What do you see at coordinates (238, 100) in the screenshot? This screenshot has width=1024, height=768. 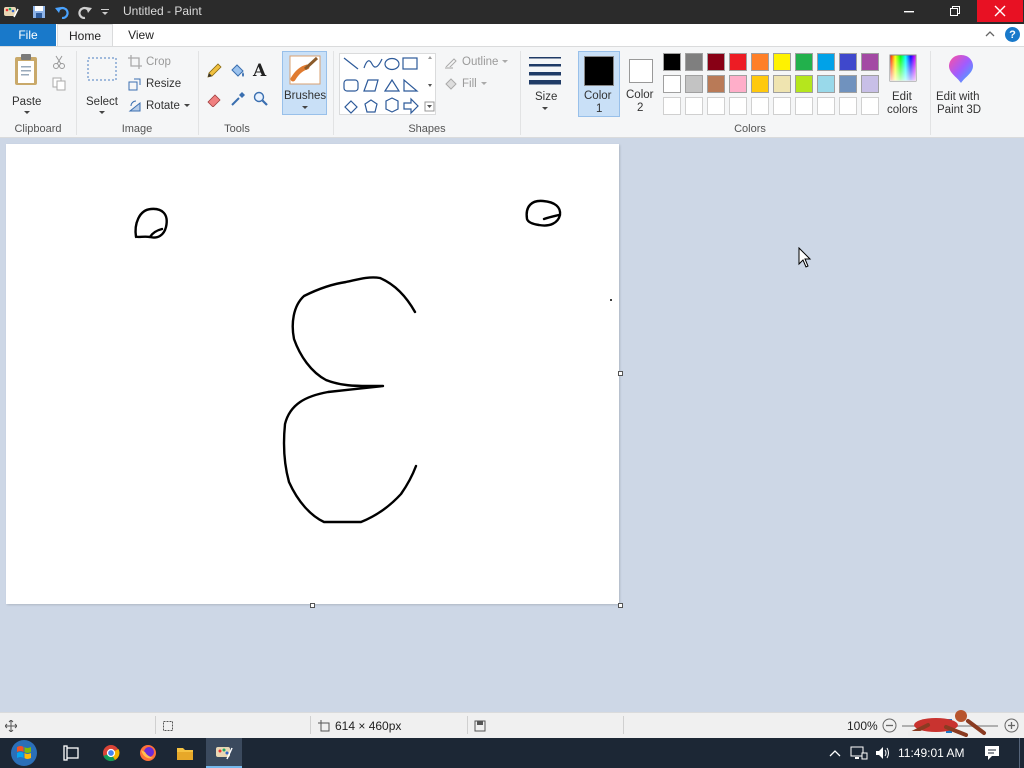 I see `color-picker-icon` at bounding box center [238, 100].